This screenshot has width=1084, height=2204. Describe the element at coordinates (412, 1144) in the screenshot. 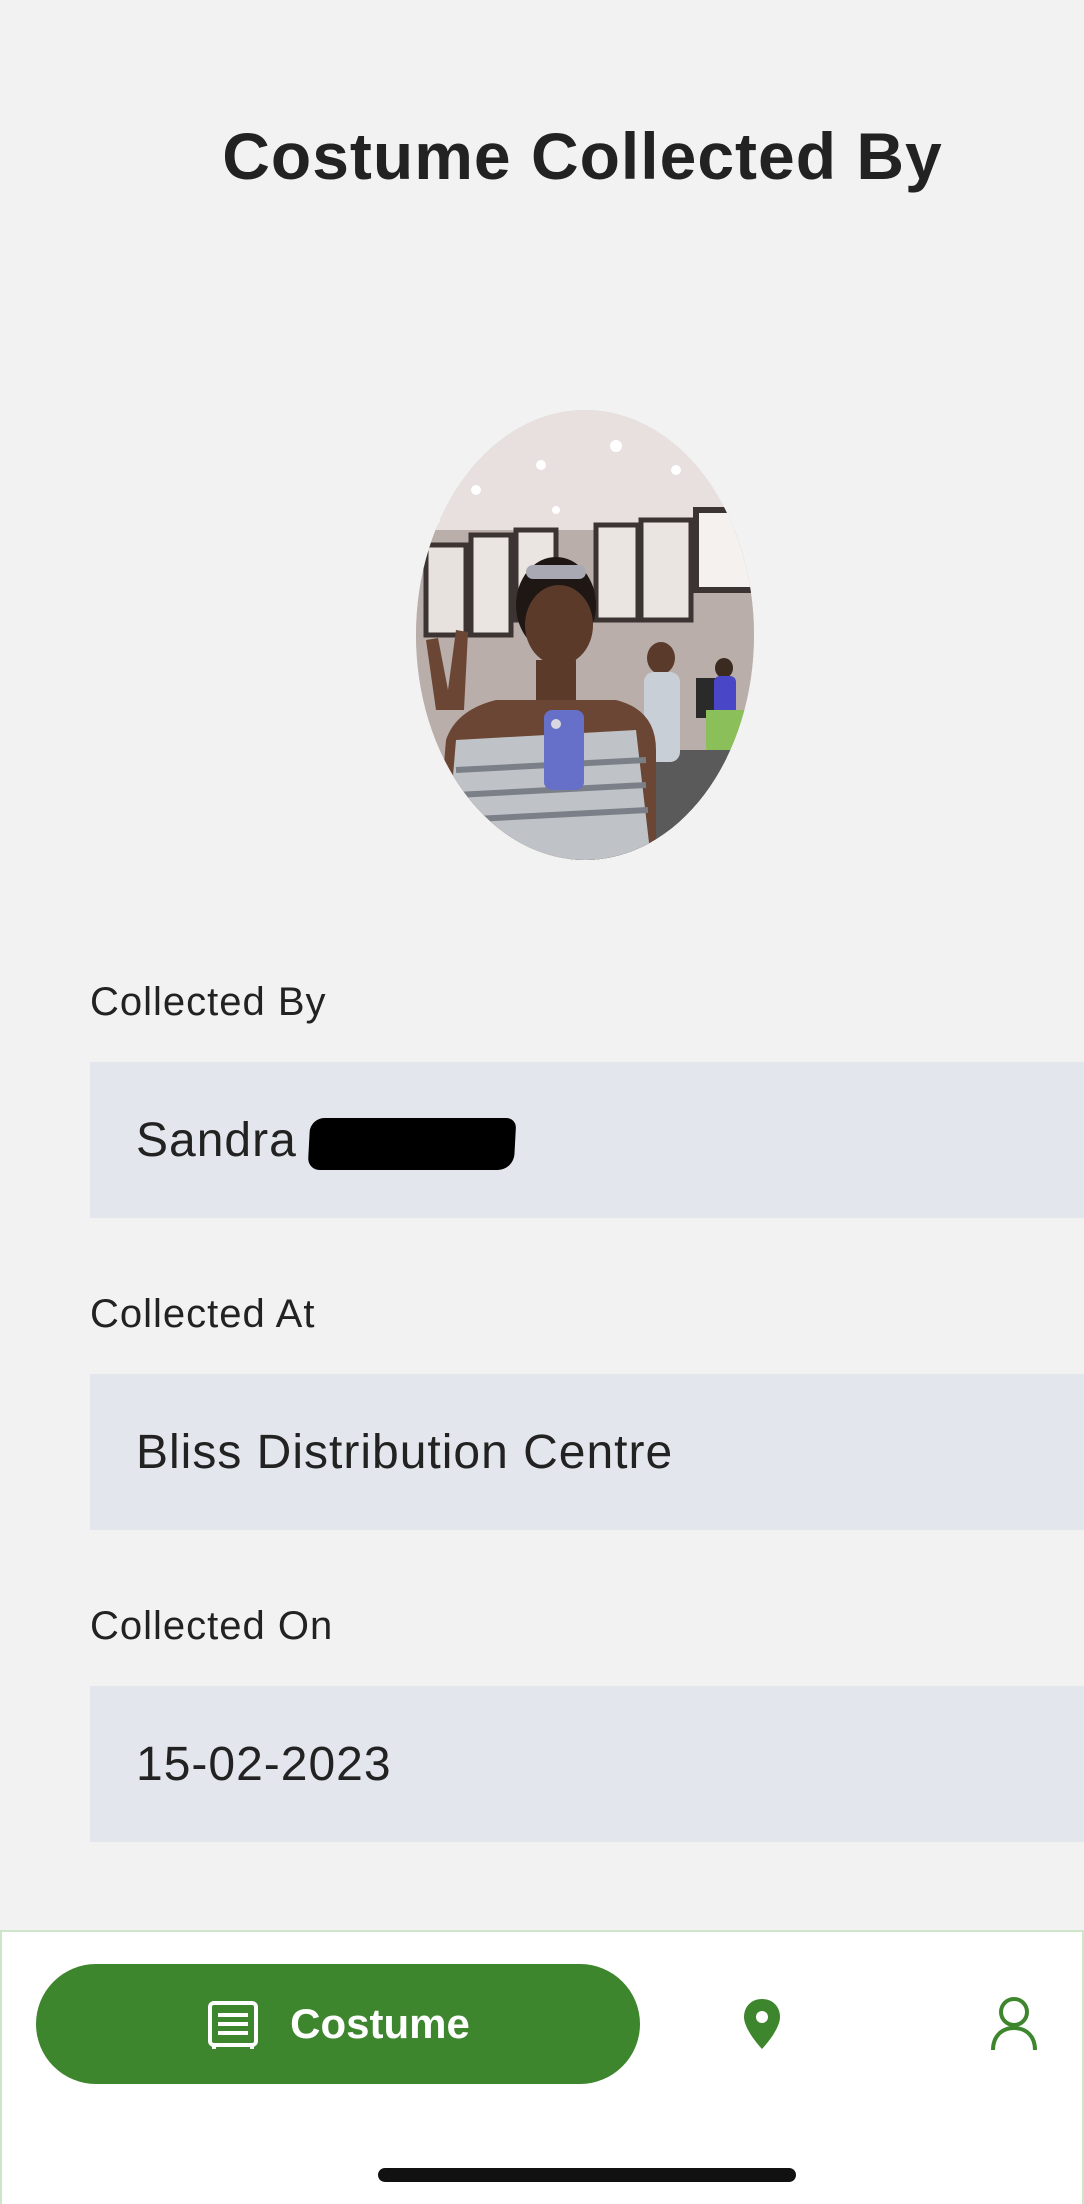

I see `redaction-mark` at that location.